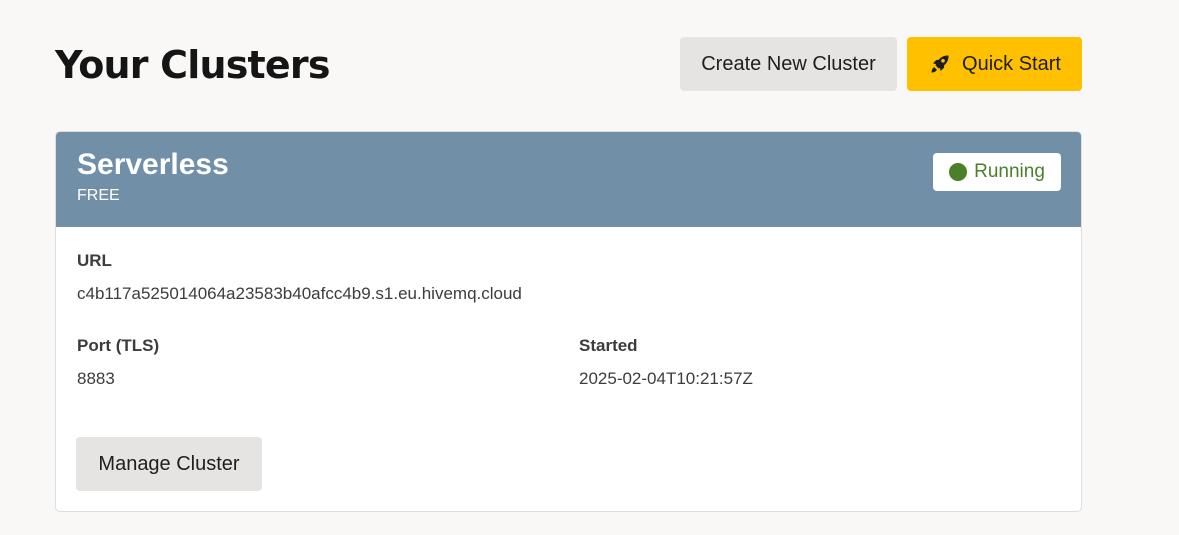  What do you see at coordinates (940, 64) in the screenshot?
I see `rocket-icon` at bounding box center [940, 64].